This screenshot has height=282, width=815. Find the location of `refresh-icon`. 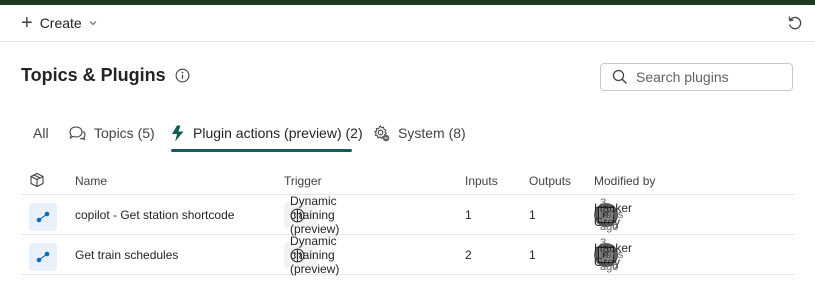

refresh-icon is located at coordinates (795, 23).